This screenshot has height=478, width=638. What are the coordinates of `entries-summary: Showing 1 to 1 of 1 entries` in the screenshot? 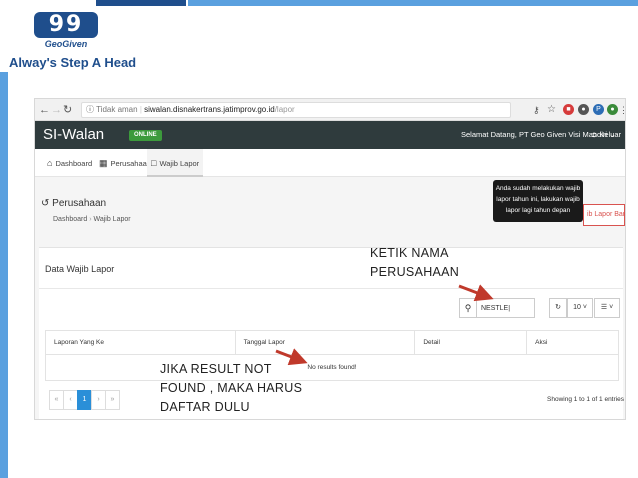 It's located at (585, 399).